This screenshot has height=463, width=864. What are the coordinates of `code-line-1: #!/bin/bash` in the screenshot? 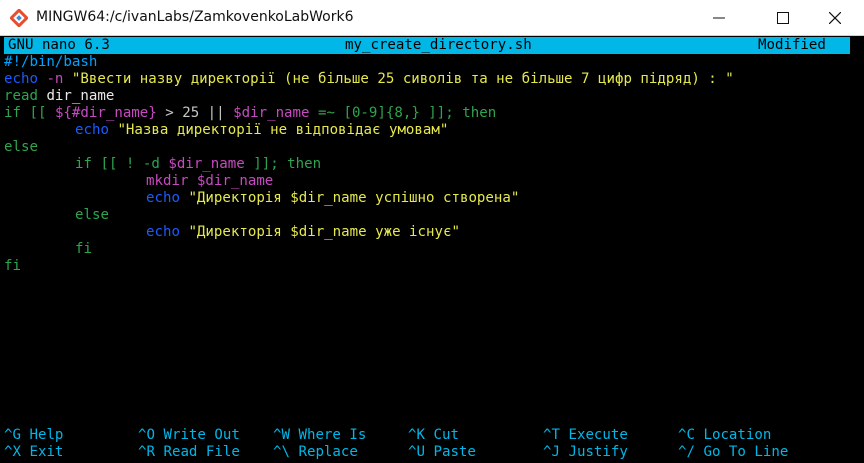 It's located at (51, 62).